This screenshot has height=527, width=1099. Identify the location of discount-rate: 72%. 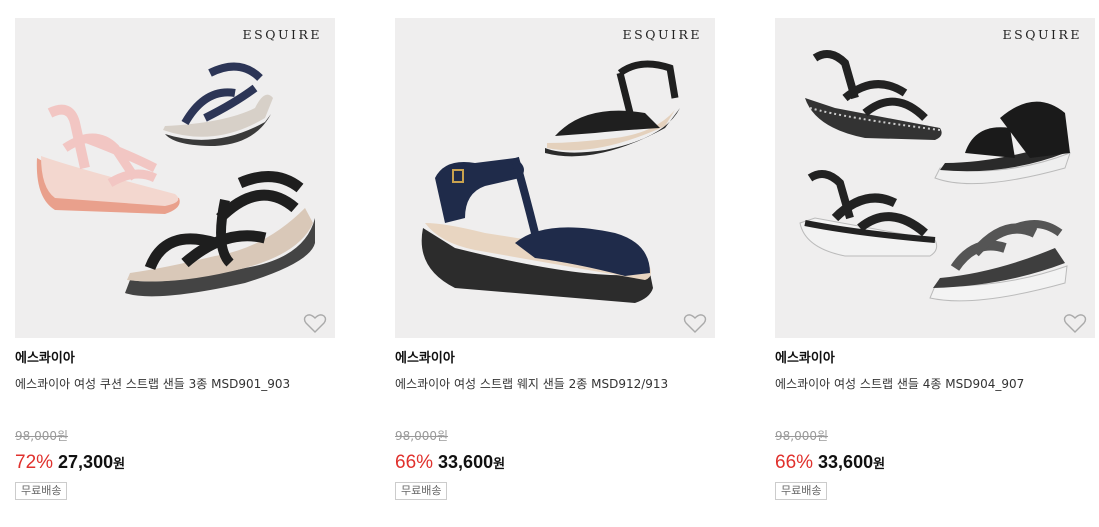
(34, 462).